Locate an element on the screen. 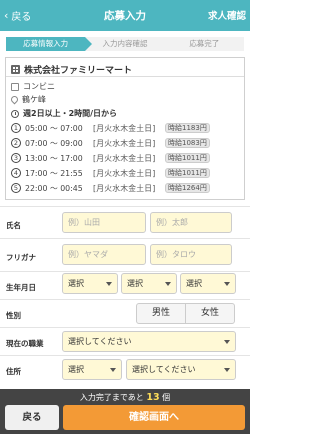 The height and width of the screenshot is (434, 320). shift-number: 1 is located at coordinates (16, 128).